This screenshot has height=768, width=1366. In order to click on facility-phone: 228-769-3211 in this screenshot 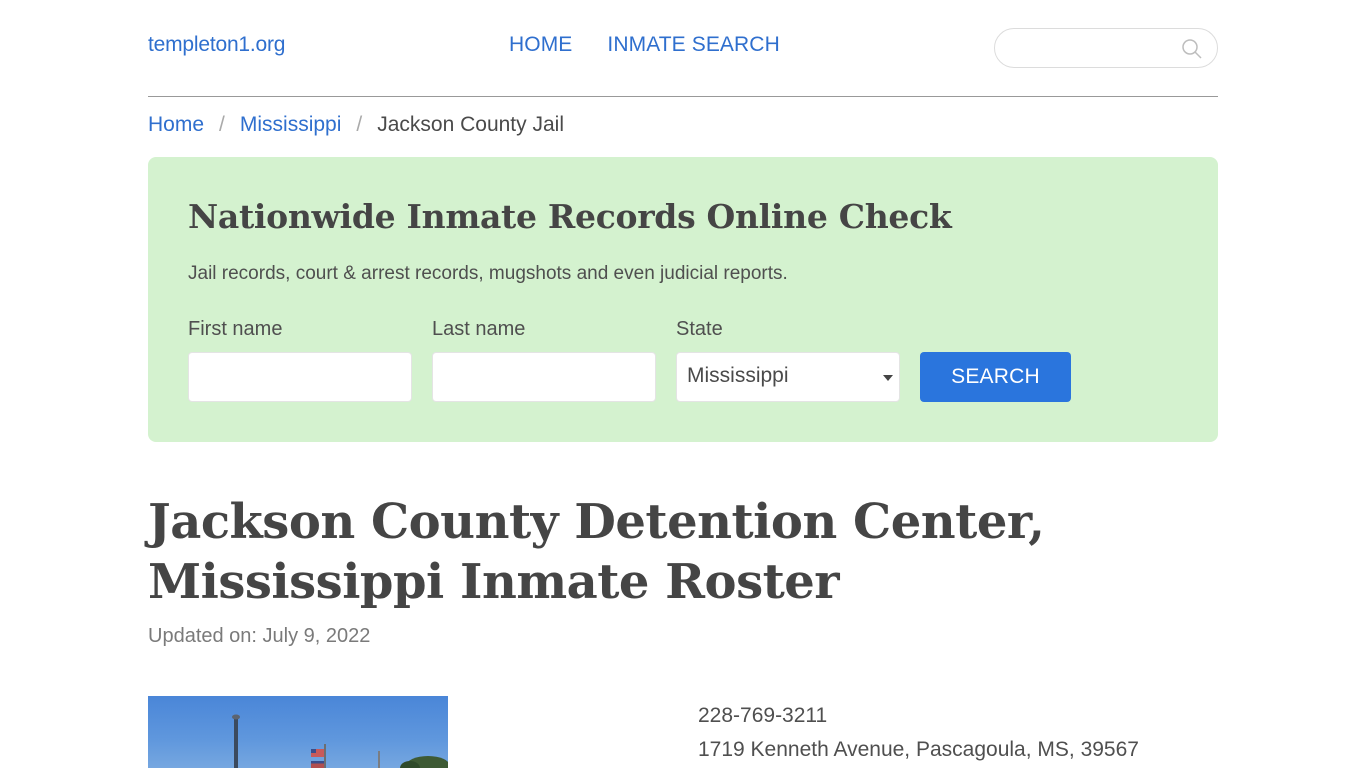, I will do `click(763, 715)`.